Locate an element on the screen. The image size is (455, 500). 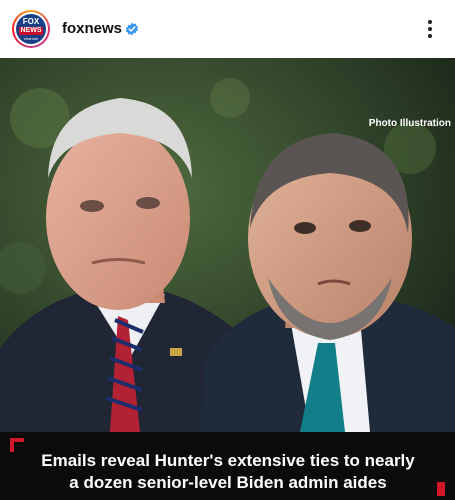
foxnews-logo-icon: FOX NEWS channel is located at coordinates (31, 29).